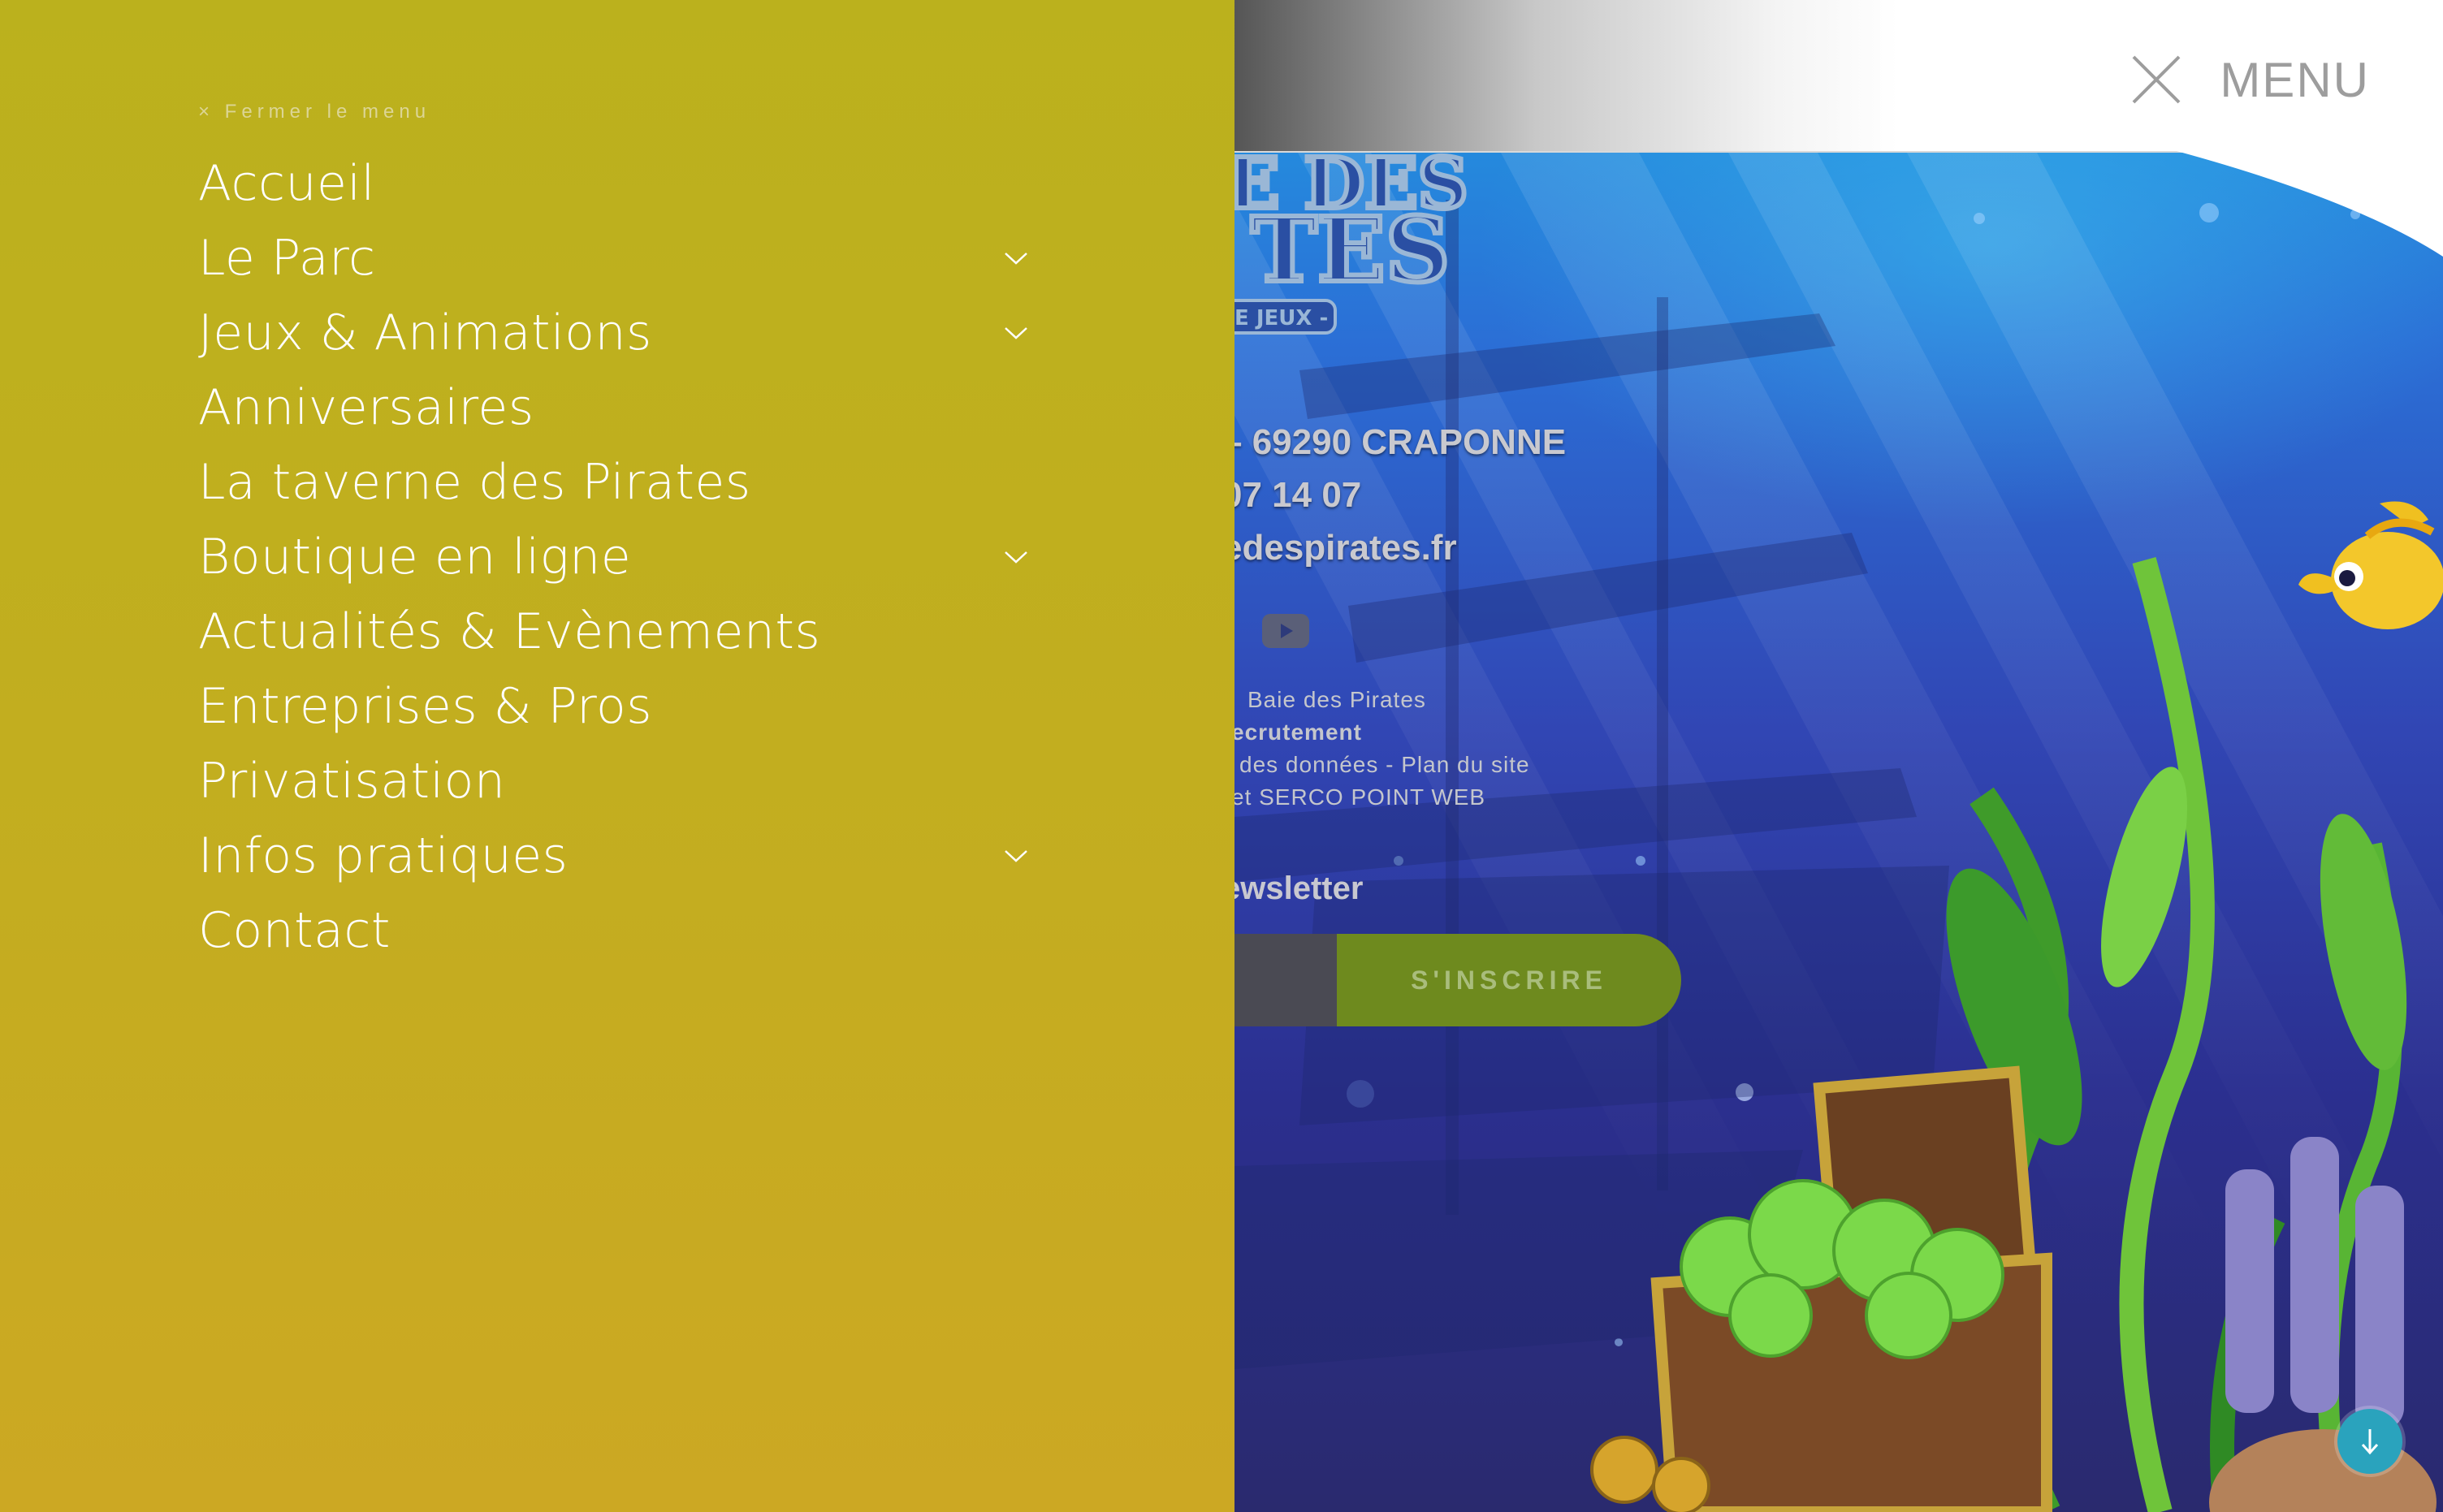 The image size is (2443, 1512). Describe the element at coordinates (314, 112) in the screenshot. I see `close-menu-link: × Fermer le menu` at that location.